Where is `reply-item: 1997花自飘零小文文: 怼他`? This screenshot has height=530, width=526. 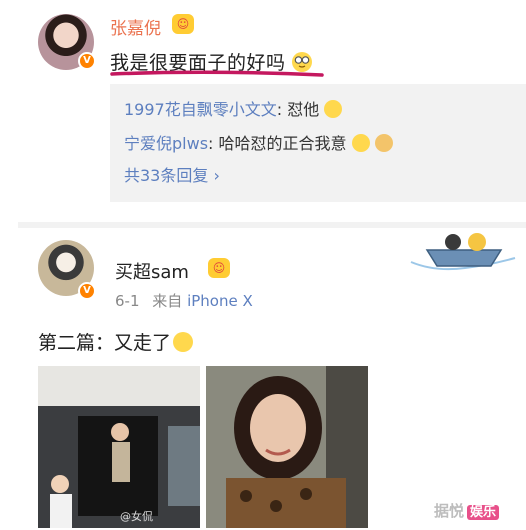 reply-item: 1997花自飘零小文文: 怼他 is located at coordinates (233, 108).